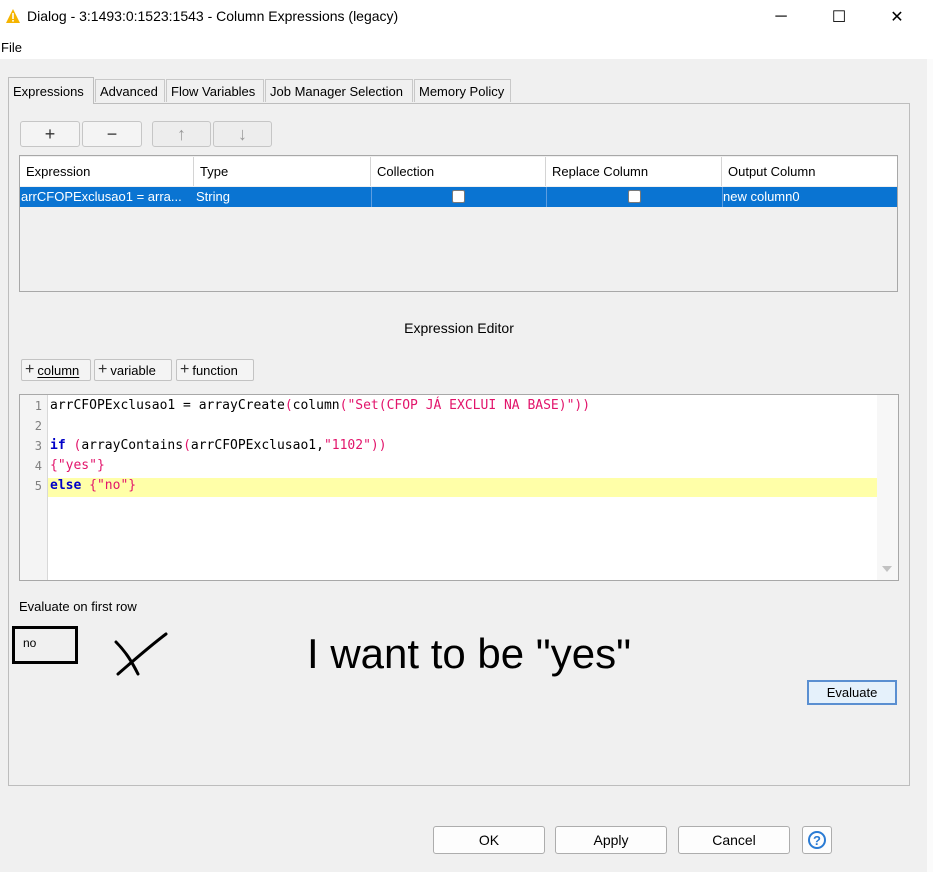 The image size is (933, 872). Describe the element at coordinates (281, 196) in the screenshot. I see `cell-type: String` at that location.